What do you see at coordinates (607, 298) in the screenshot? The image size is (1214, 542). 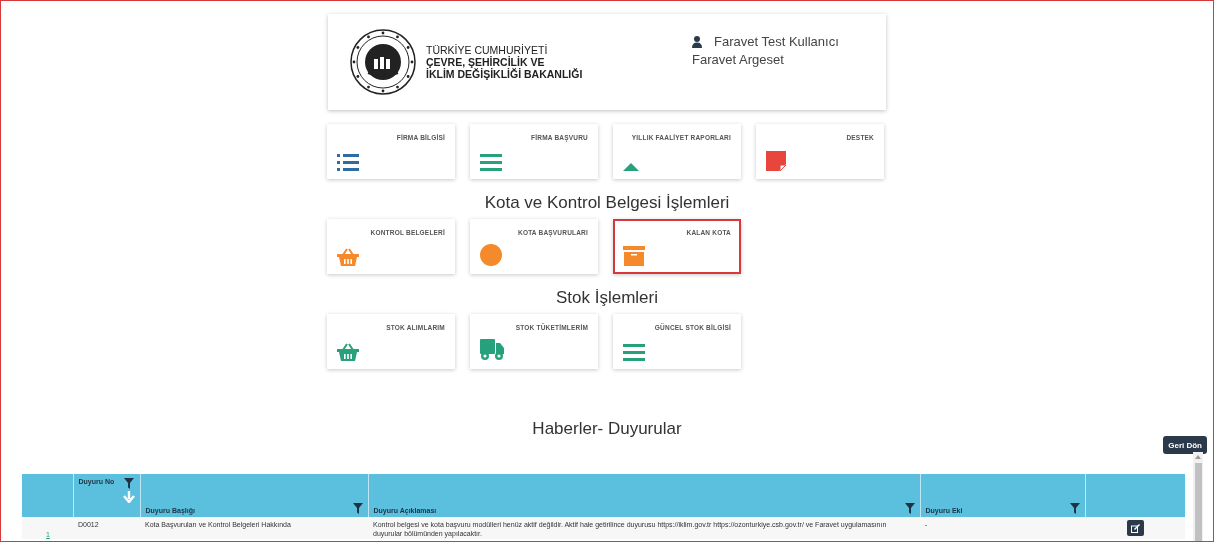 I see `section-title: Stok İşlemleri` at bounding box center [607, 298].